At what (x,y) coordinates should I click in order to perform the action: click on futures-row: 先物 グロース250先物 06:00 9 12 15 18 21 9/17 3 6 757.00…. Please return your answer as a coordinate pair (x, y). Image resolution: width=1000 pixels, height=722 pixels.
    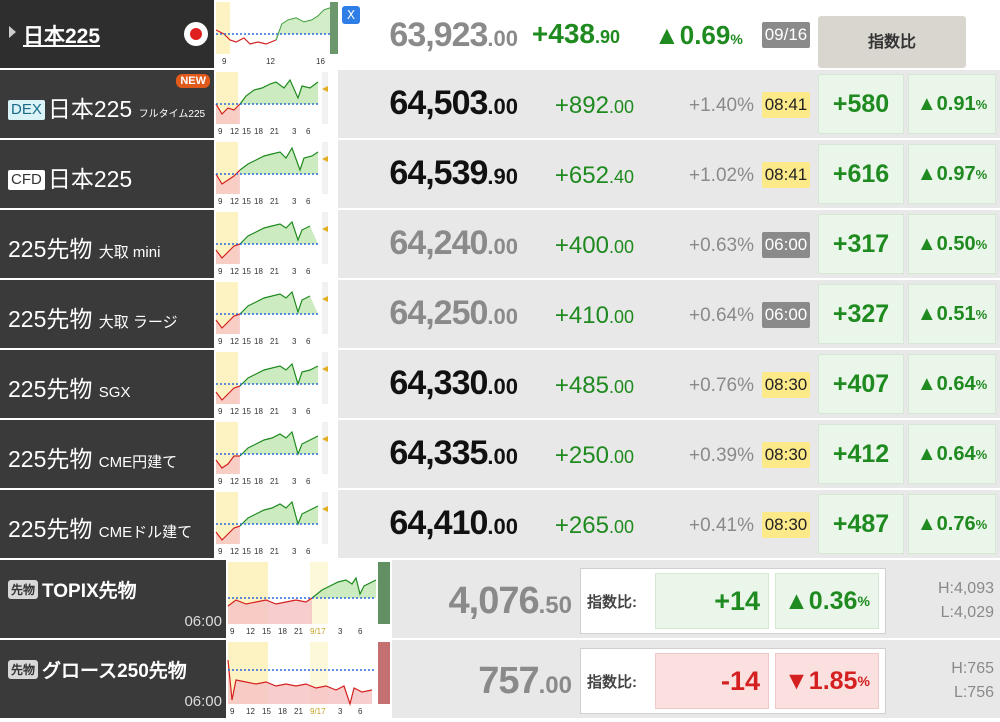
    Looking at the image, I should click on (500, 680).